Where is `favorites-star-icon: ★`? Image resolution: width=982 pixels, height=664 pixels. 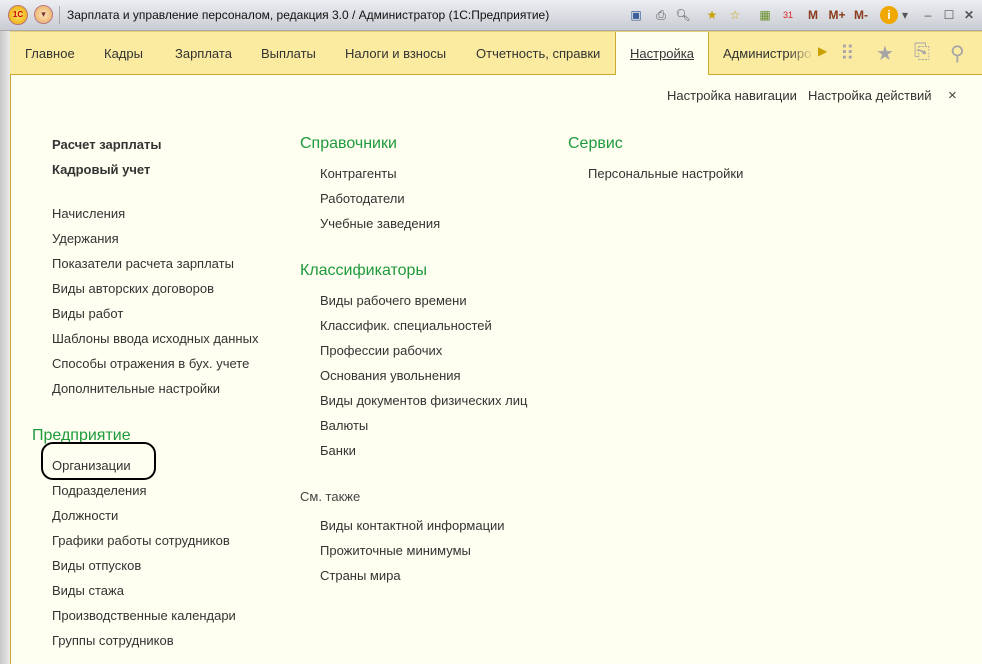
favorites-star-icon: ★ is located at coordinates (885, 53).